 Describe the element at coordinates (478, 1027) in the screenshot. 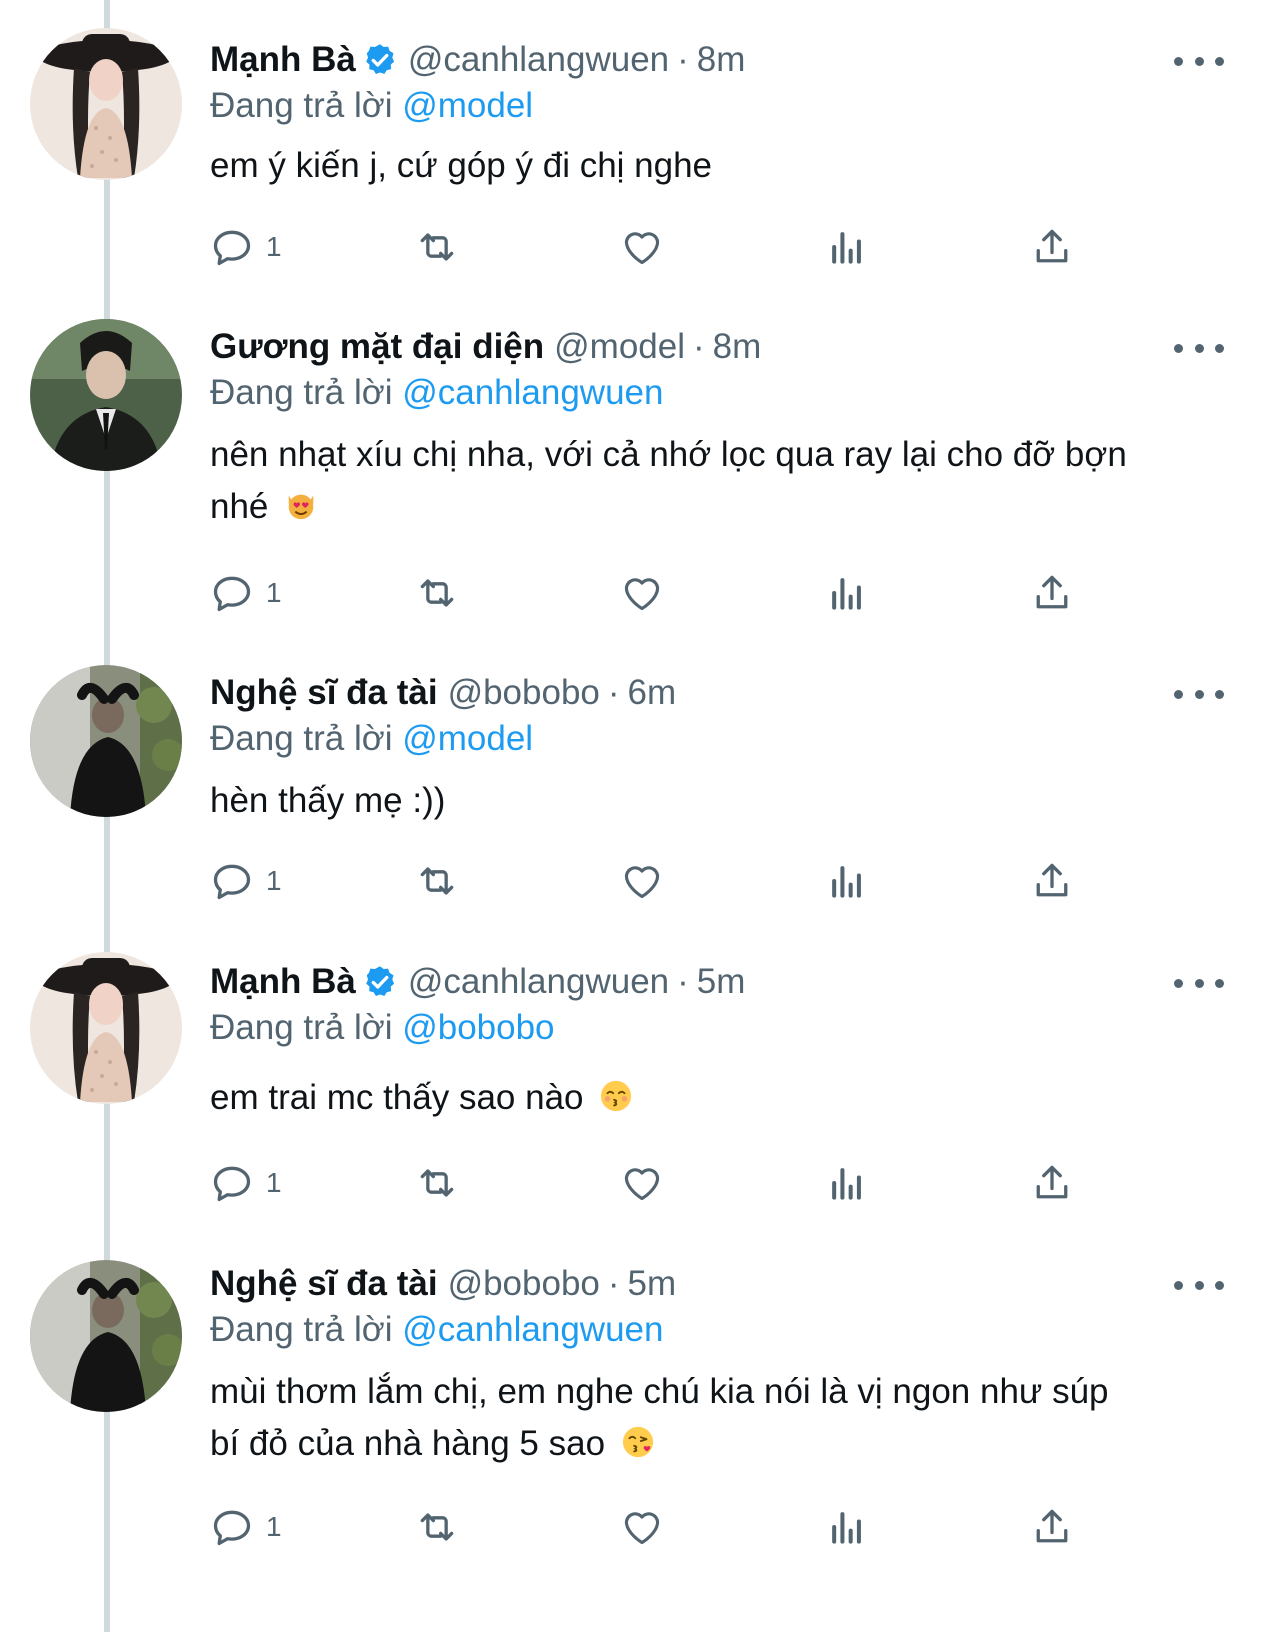

I see `mention-link: @bobobo` at that location.